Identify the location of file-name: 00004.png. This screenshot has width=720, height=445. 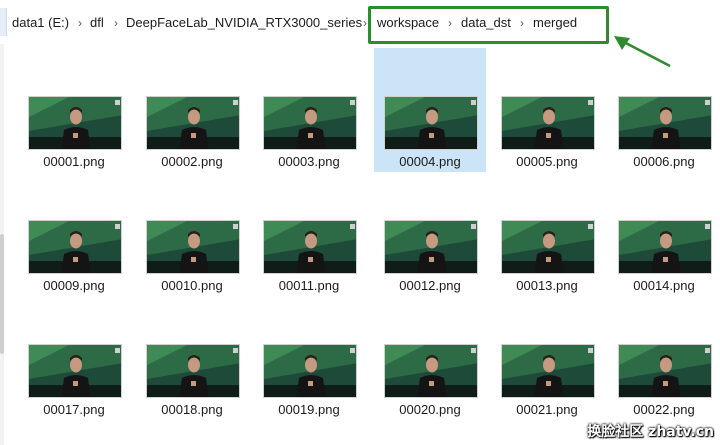
(430, 162).